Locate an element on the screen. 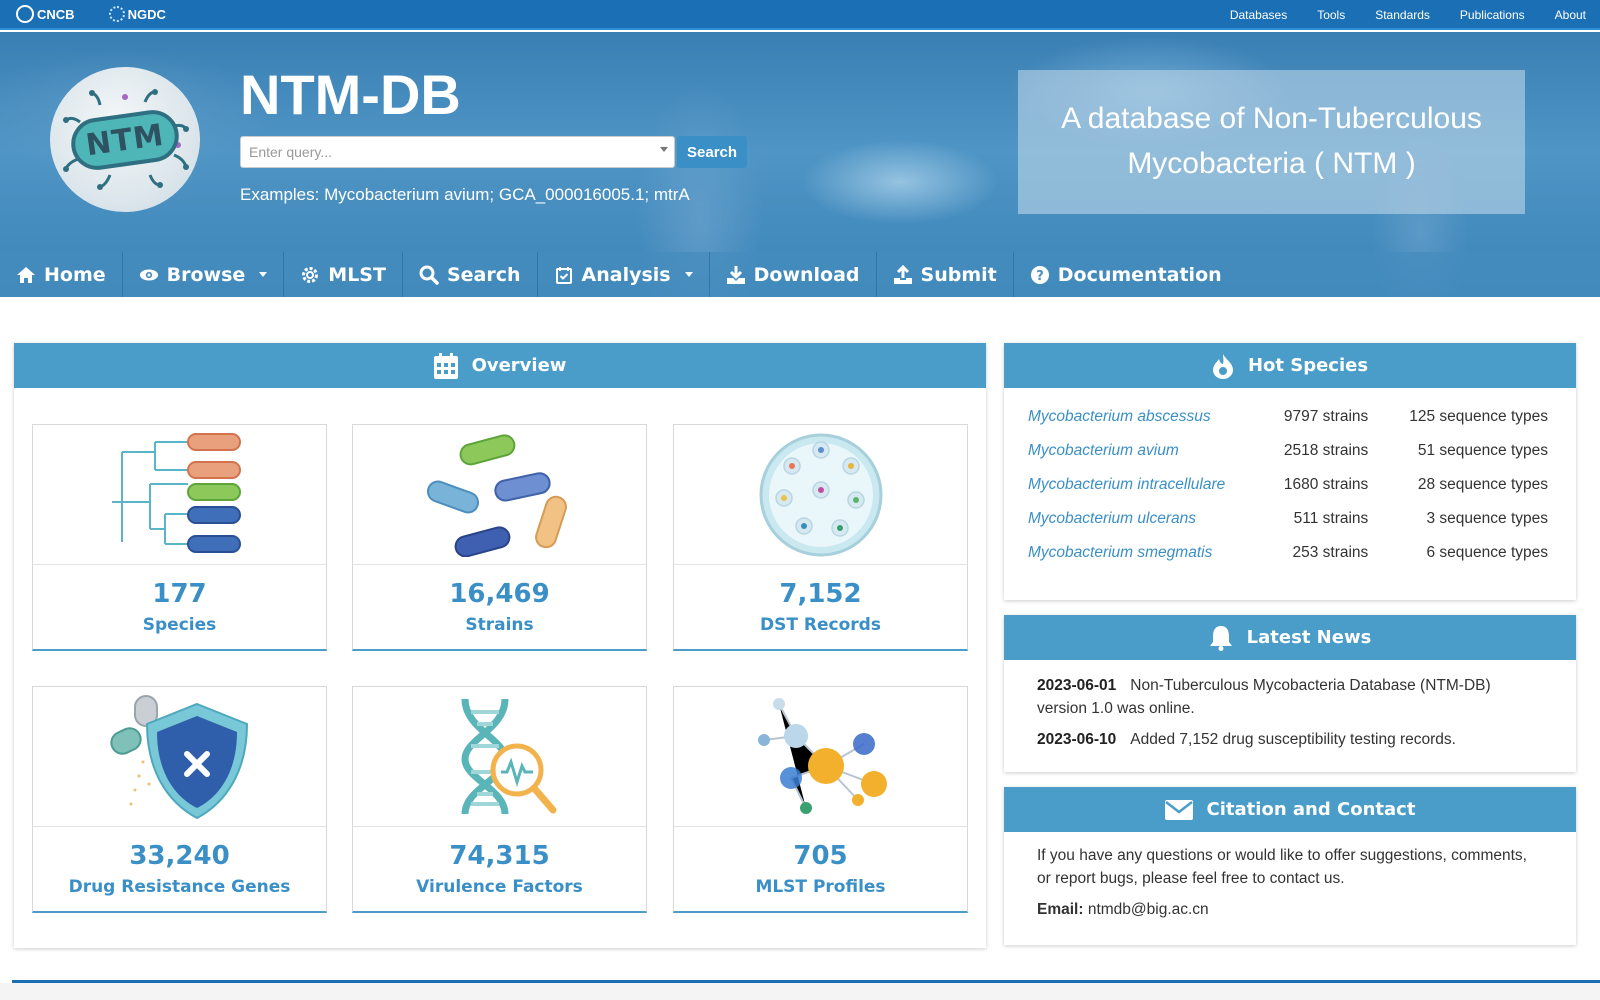 The width and height of the screenshot is (1600, 1000). stat-value: 177 is located at coordinates (179, 594).